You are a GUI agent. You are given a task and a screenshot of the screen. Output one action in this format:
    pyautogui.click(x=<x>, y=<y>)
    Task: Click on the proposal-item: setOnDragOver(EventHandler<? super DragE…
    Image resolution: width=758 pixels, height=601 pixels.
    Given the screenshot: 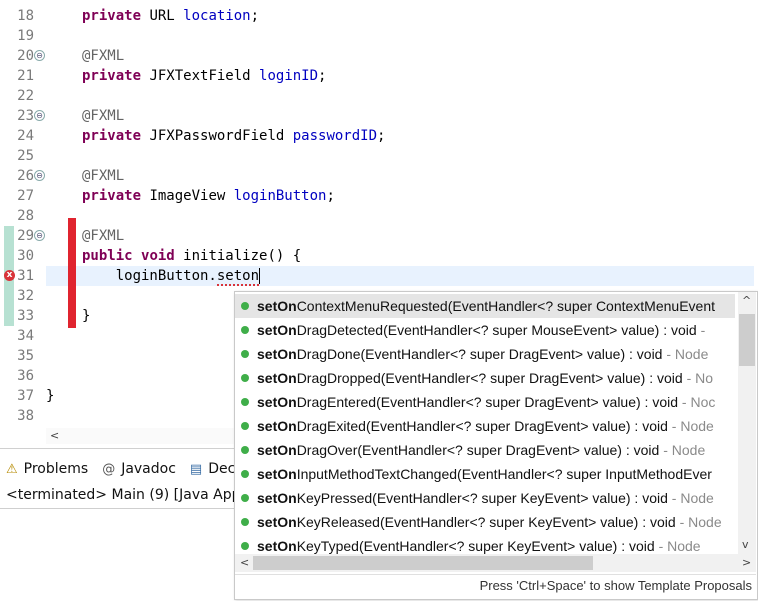 What is the action you would take?
    pyautogui.click(x=485, y=450)
    